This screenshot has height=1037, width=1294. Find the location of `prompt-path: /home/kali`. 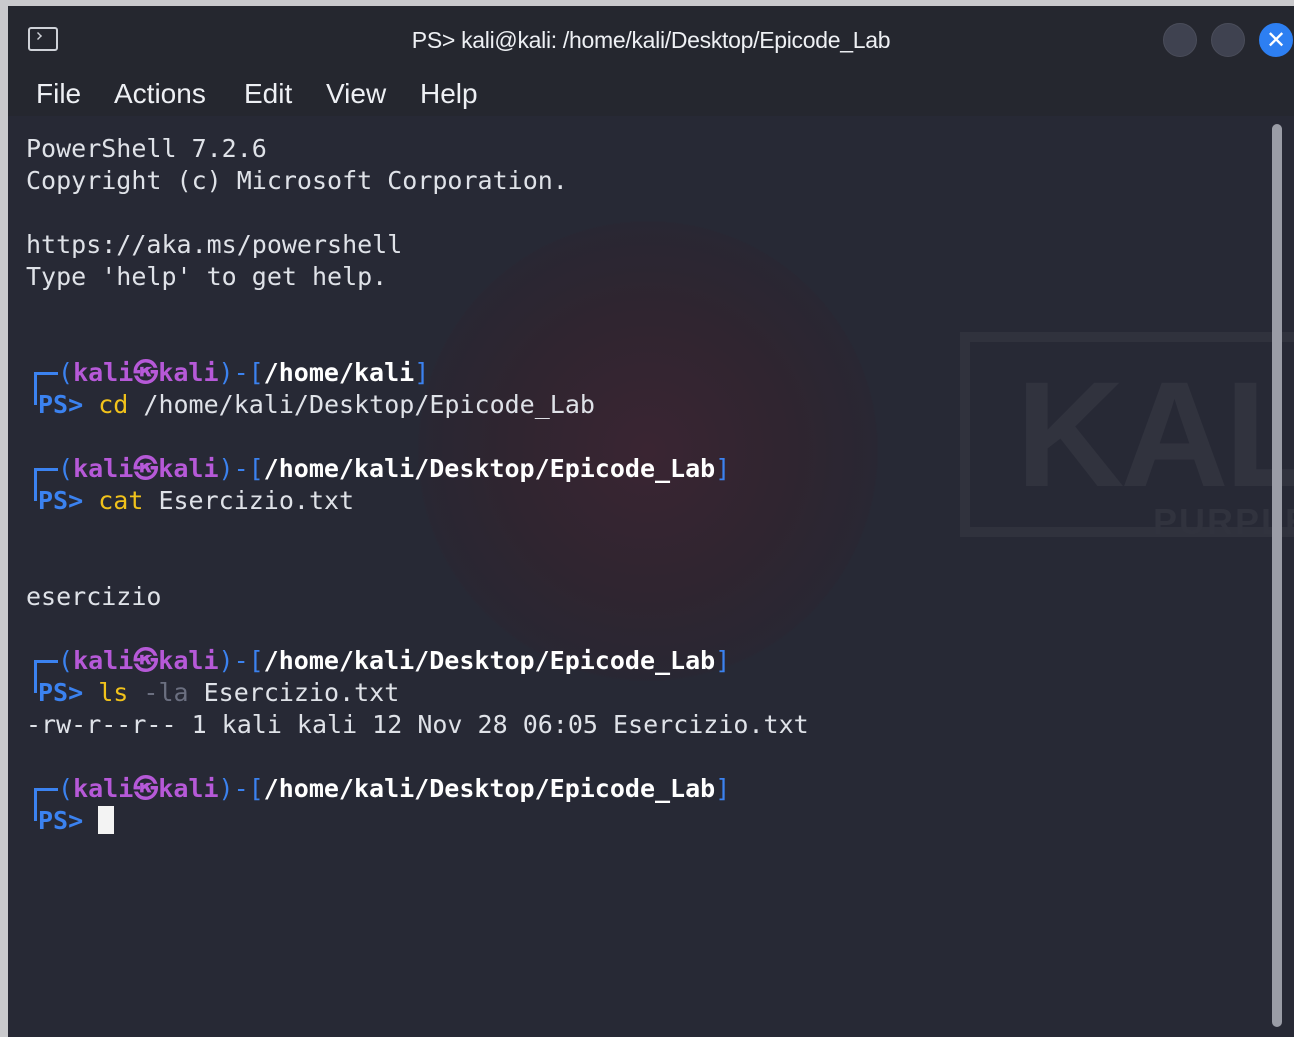

prompt-path: /home/kali is located at coordinates (339, 372).